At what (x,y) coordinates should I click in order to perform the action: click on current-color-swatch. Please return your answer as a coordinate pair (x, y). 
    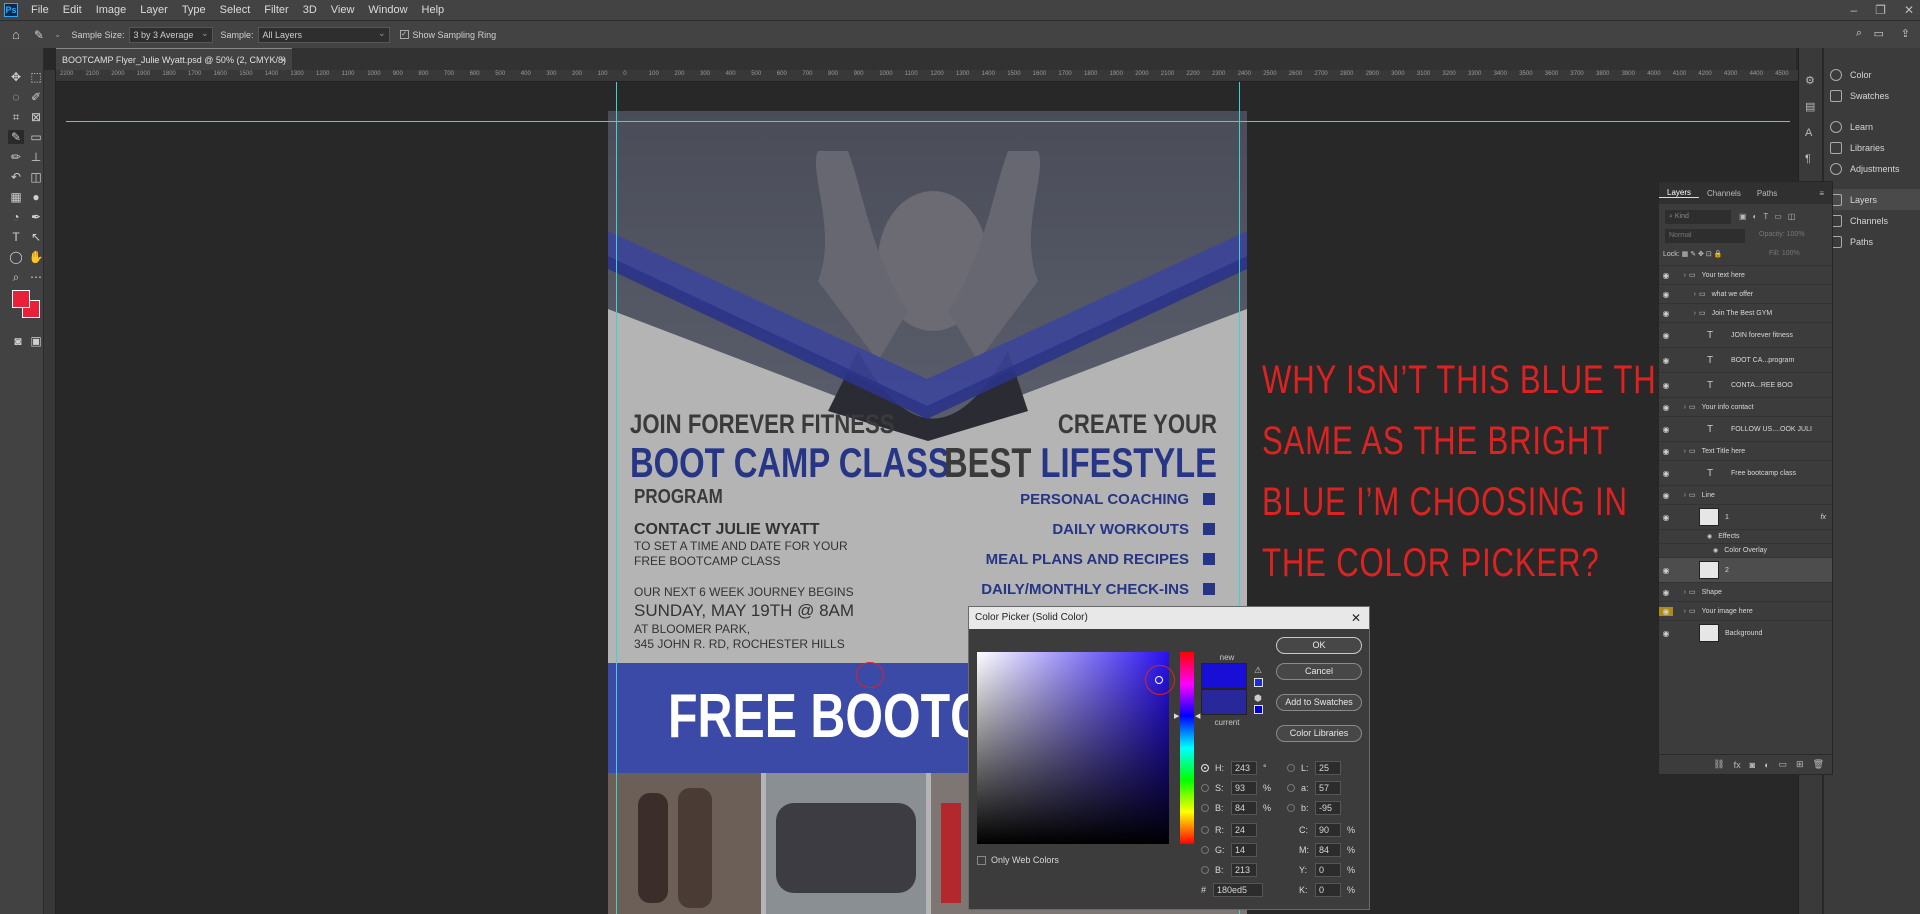
    Looking at the image, I should click on (1224, 702).